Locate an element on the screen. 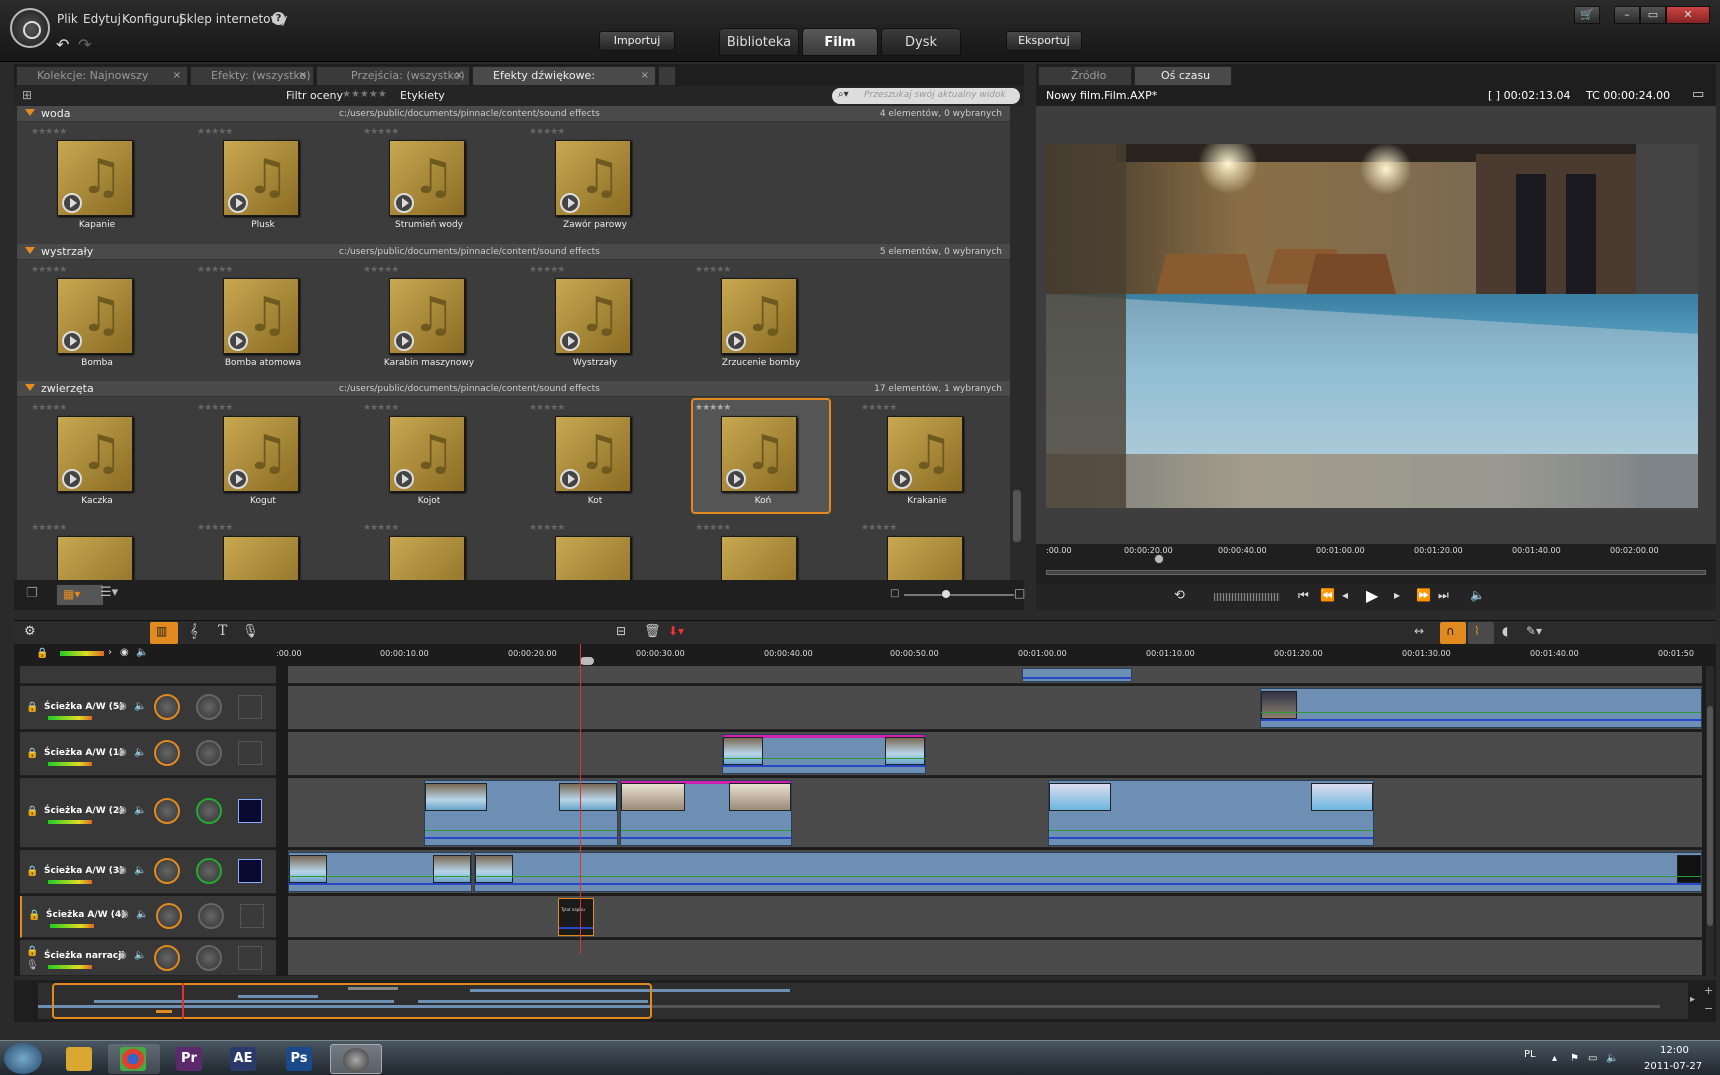  menu-edytuj: Edytuj is located at coordinates (102, 19).